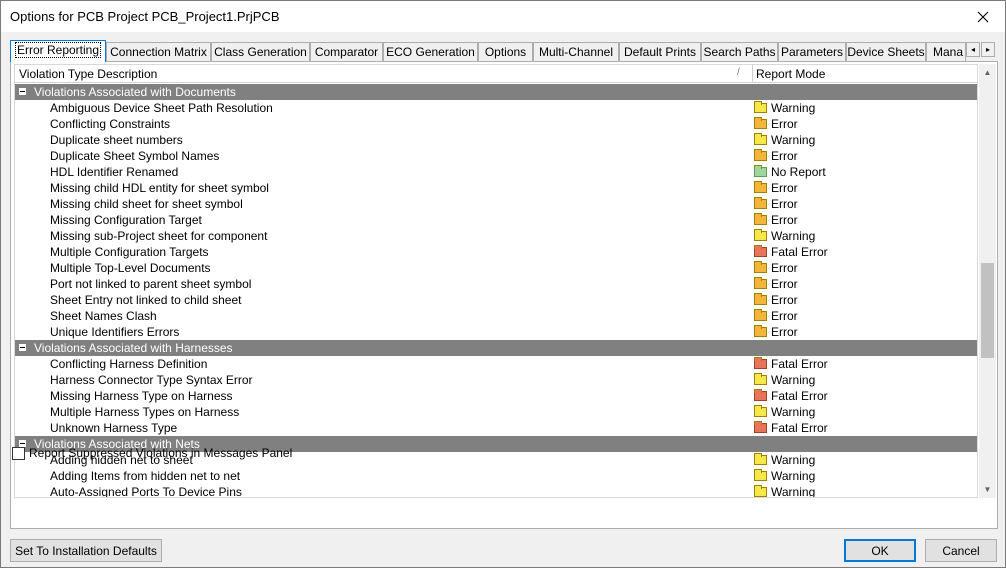 The height and width of the screenshot is (568, 1006). I want to click on tab-parameters: Parameters, so click(812, 51).